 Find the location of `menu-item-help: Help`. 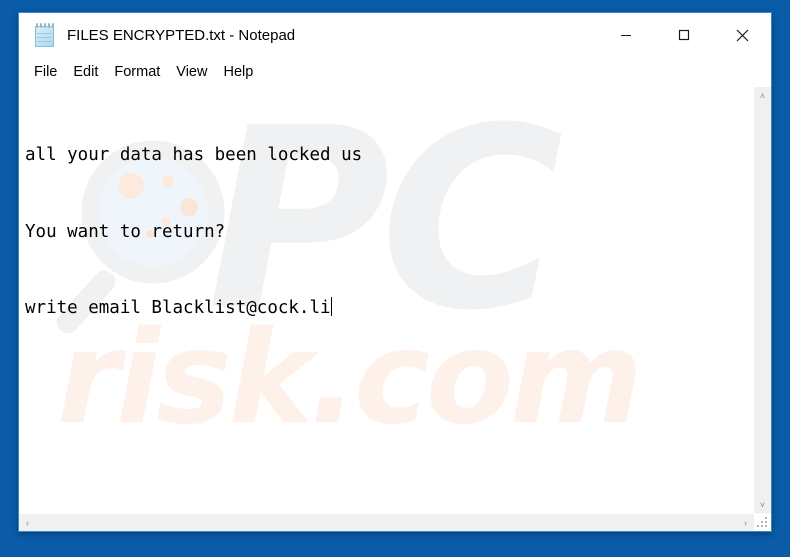

menu-item-help: Help is located at coordinates (238, 72).